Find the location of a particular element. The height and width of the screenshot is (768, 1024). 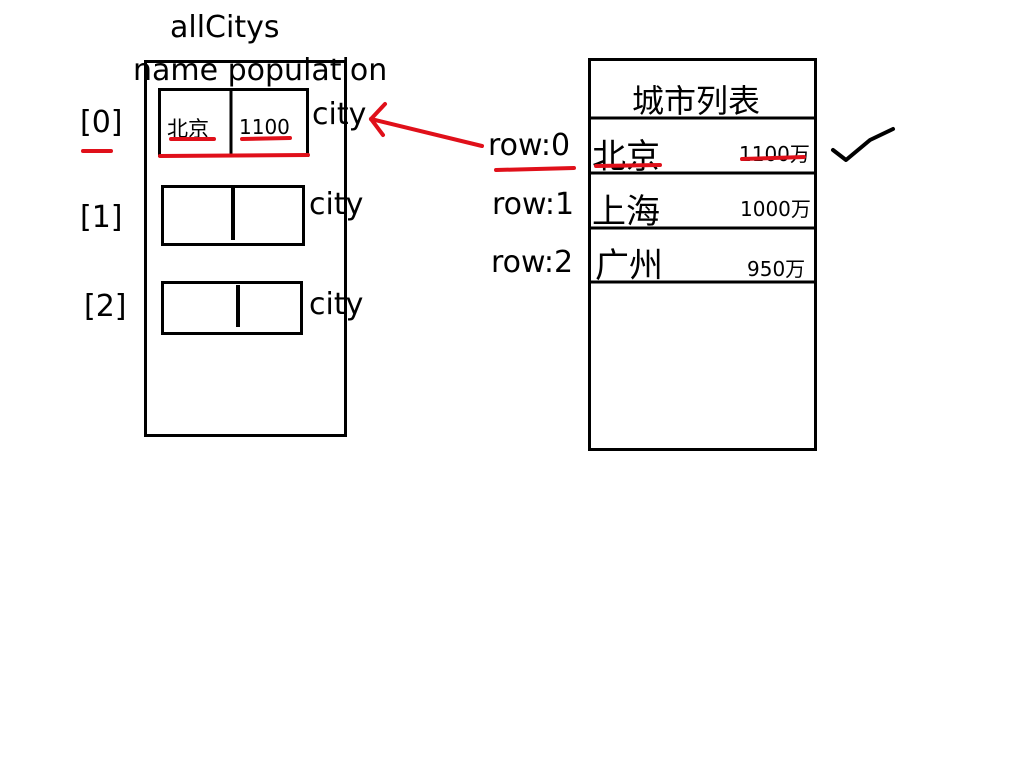

row-label-0: row:0 is located at coordinates (529, 145).